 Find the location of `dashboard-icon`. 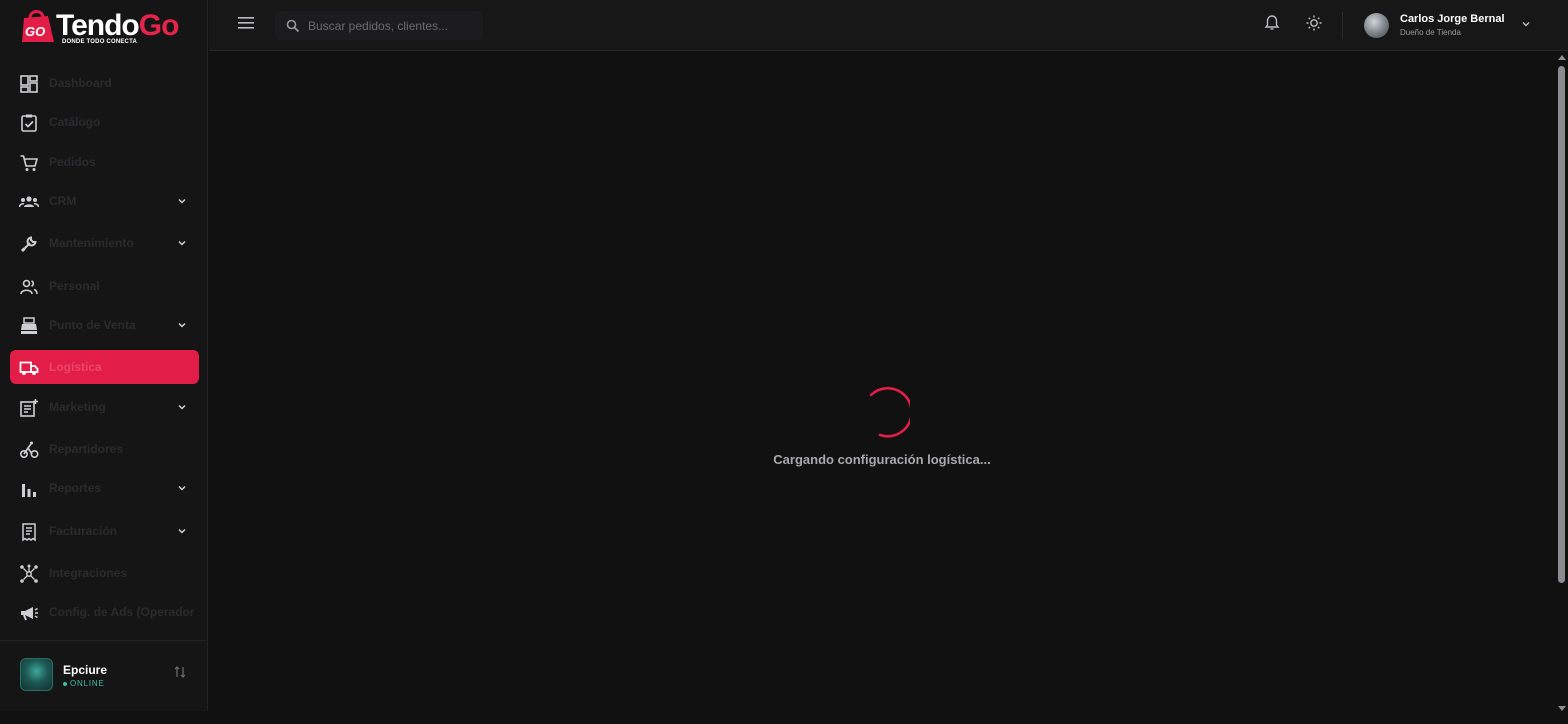

dashboard-icon is located at coordinates (29, 84).